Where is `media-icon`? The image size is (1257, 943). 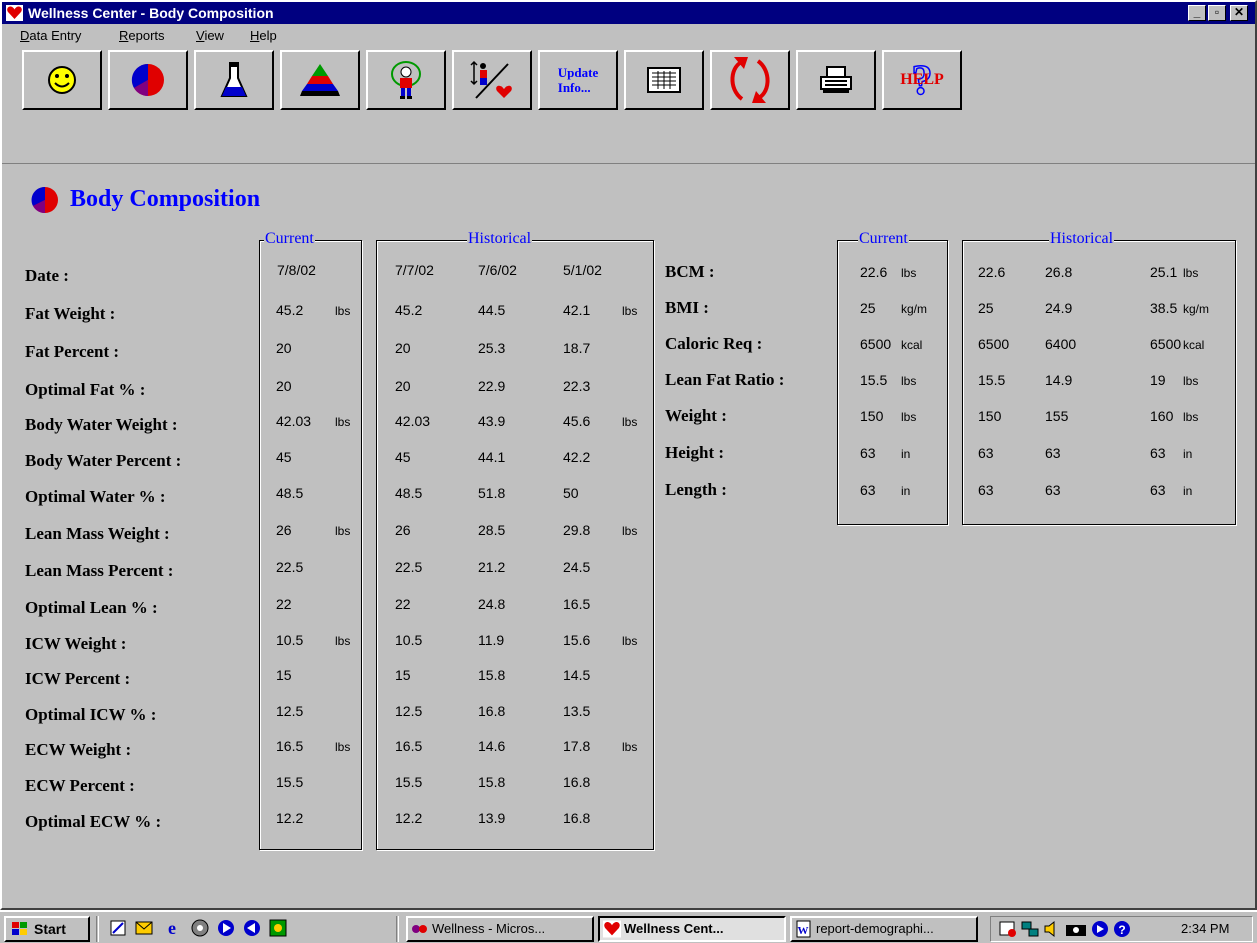 media-icon is located at coordinates (200, 928).